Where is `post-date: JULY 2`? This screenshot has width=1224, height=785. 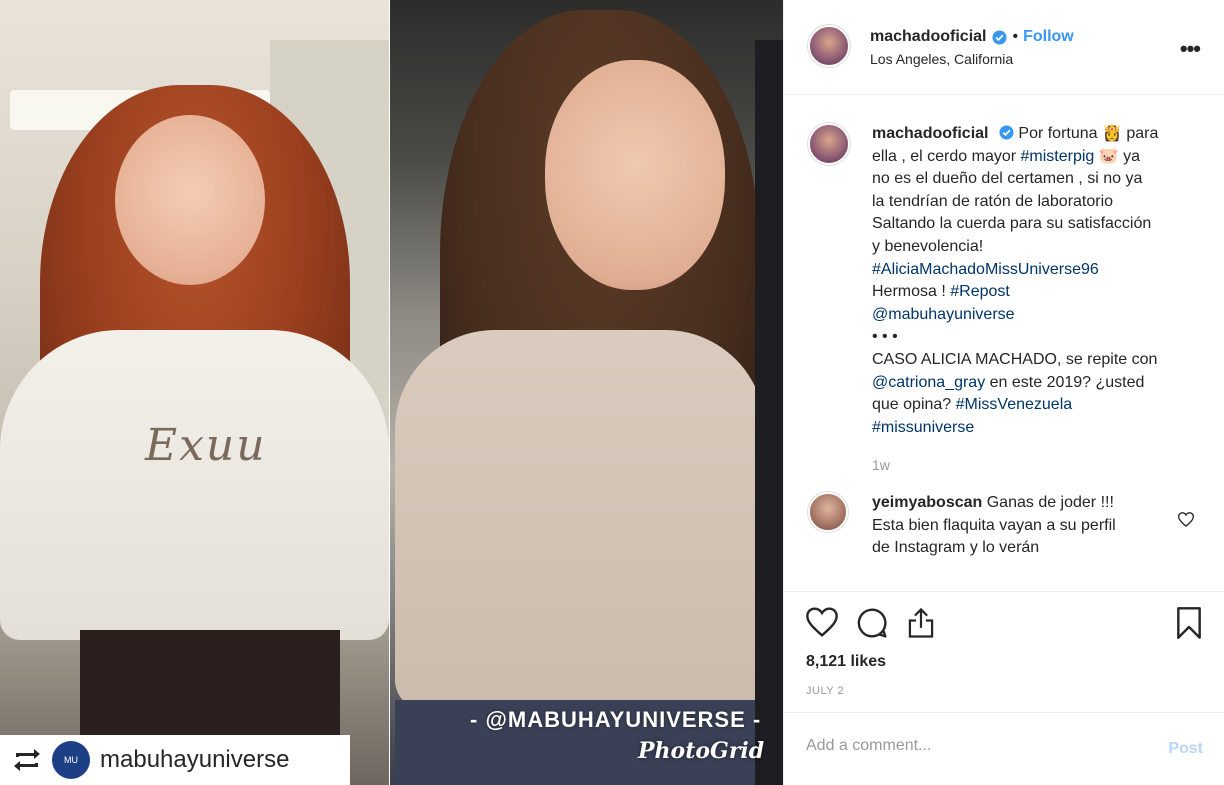 post-date: JULY 2 is located at coordinates (825, 691).